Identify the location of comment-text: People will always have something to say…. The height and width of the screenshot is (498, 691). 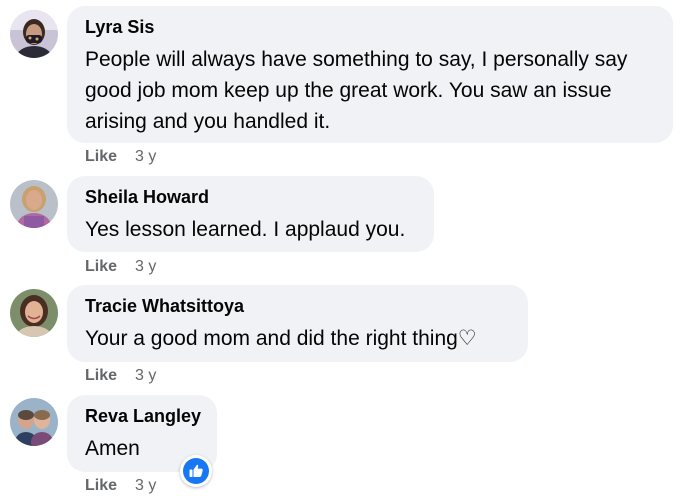
(356, 90).